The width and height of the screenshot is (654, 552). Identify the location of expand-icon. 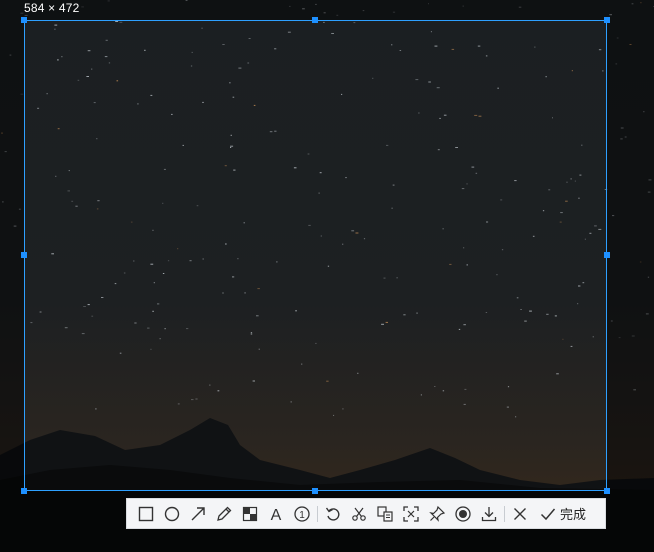
(411, 513).